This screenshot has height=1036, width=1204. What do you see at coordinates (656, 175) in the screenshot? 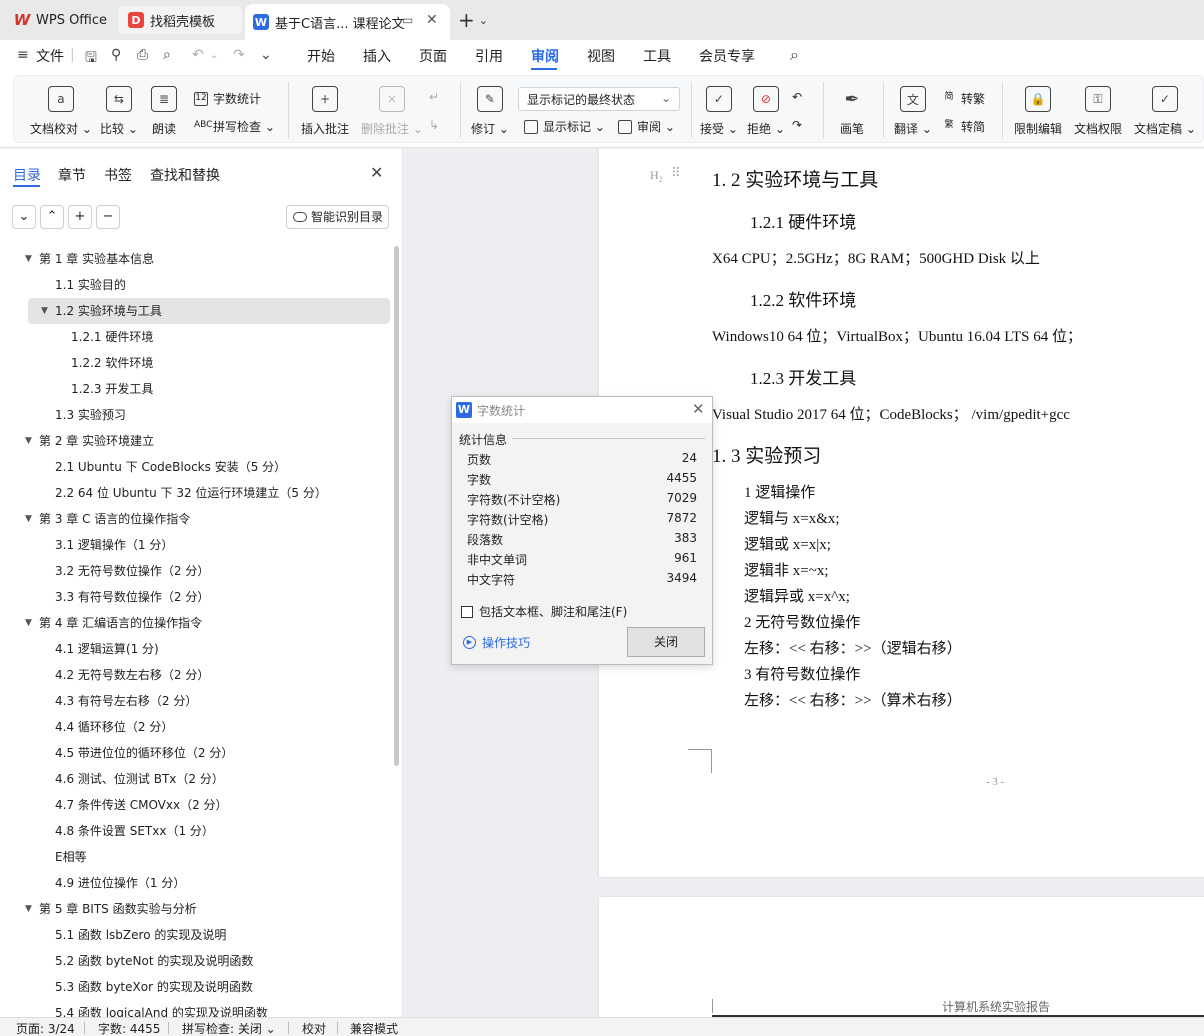
I see `heading-level-marker: H₂` at bounding box center [656, 175].